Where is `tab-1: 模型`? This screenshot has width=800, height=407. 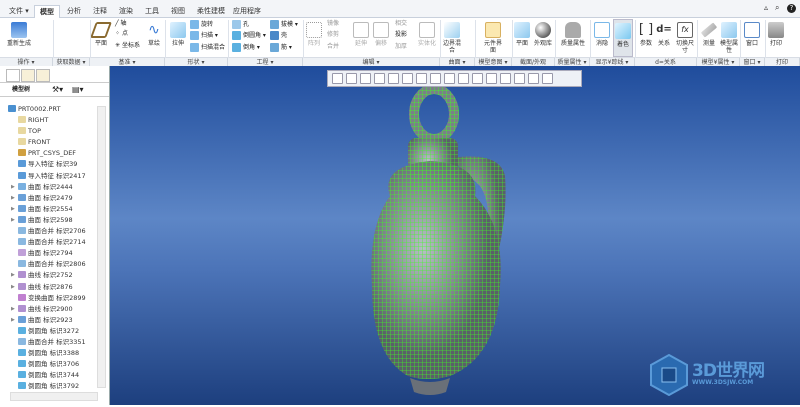
tab-1: 模型 is located at coordinates (47, 11).